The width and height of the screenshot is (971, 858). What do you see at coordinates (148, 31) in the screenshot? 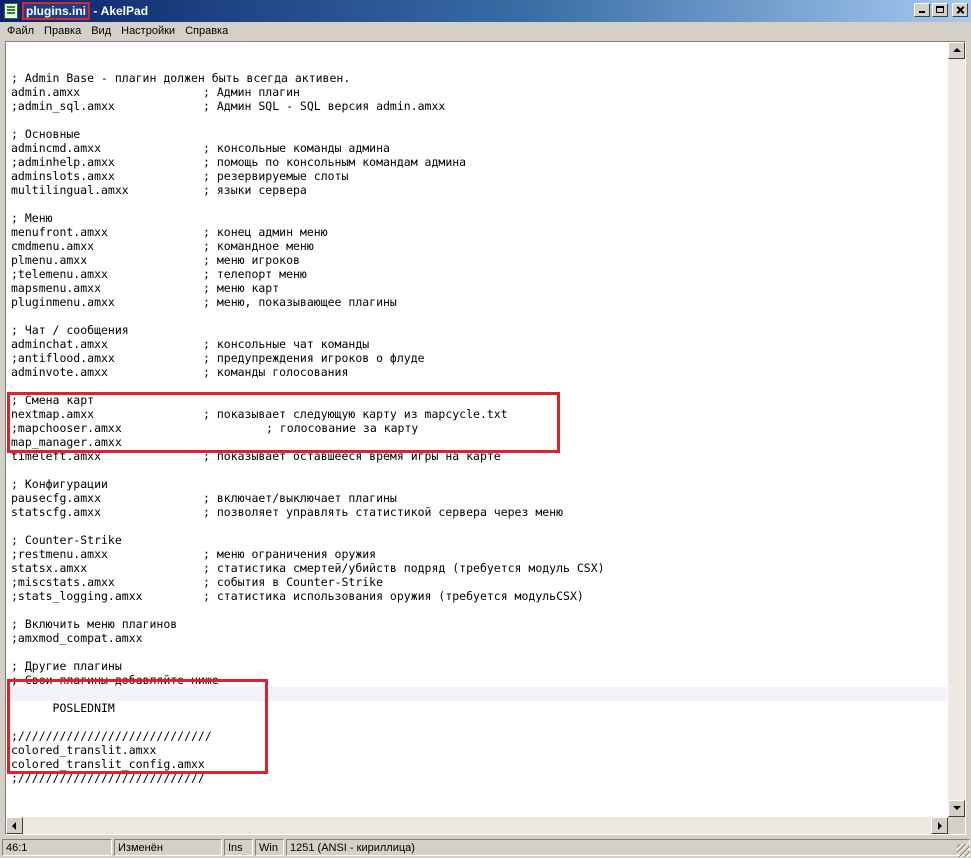
I see `menu-settings: Настройки` at bounding box center [148, 31].